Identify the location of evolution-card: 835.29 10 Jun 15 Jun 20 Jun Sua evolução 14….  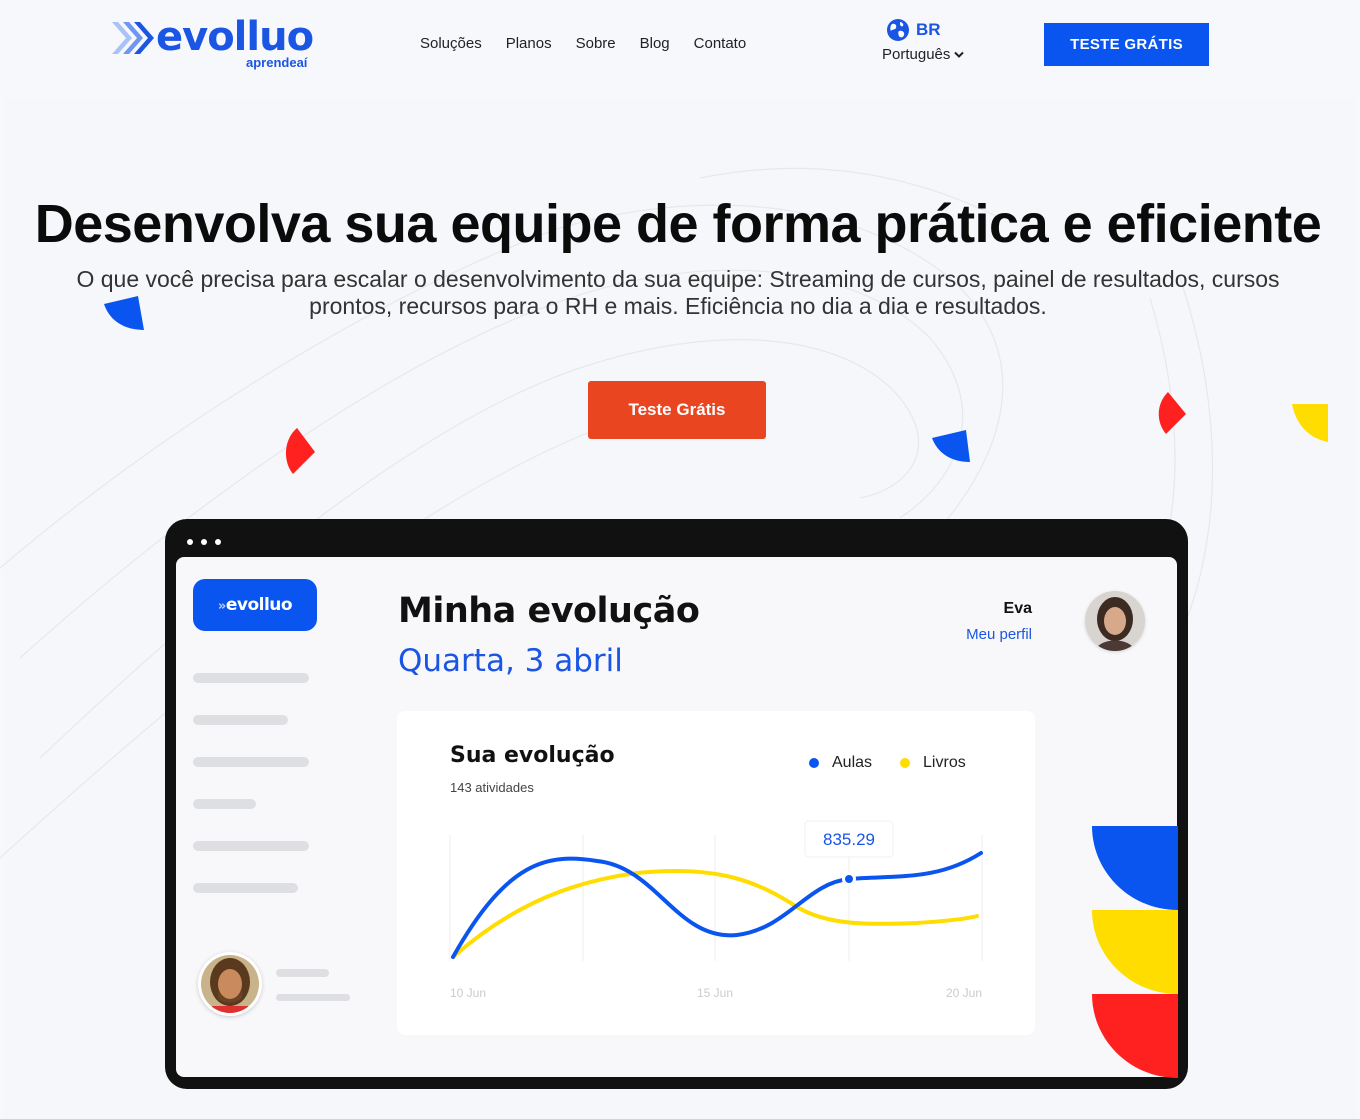
(716, 873).